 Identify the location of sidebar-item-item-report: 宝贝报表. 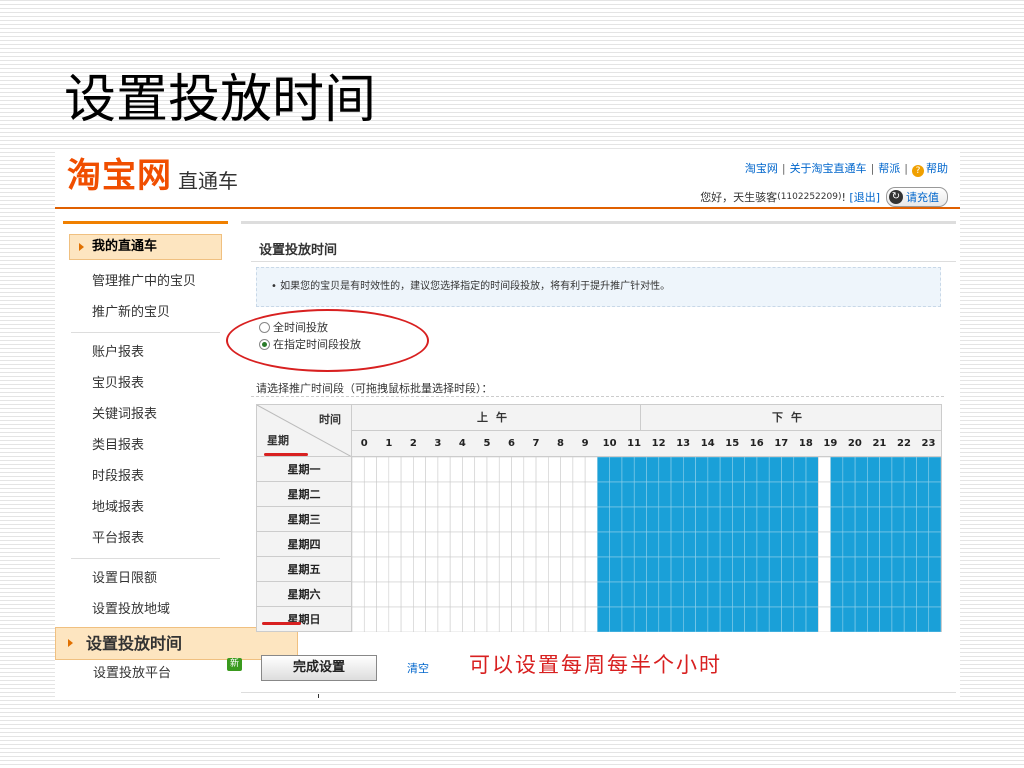
(145, 383).